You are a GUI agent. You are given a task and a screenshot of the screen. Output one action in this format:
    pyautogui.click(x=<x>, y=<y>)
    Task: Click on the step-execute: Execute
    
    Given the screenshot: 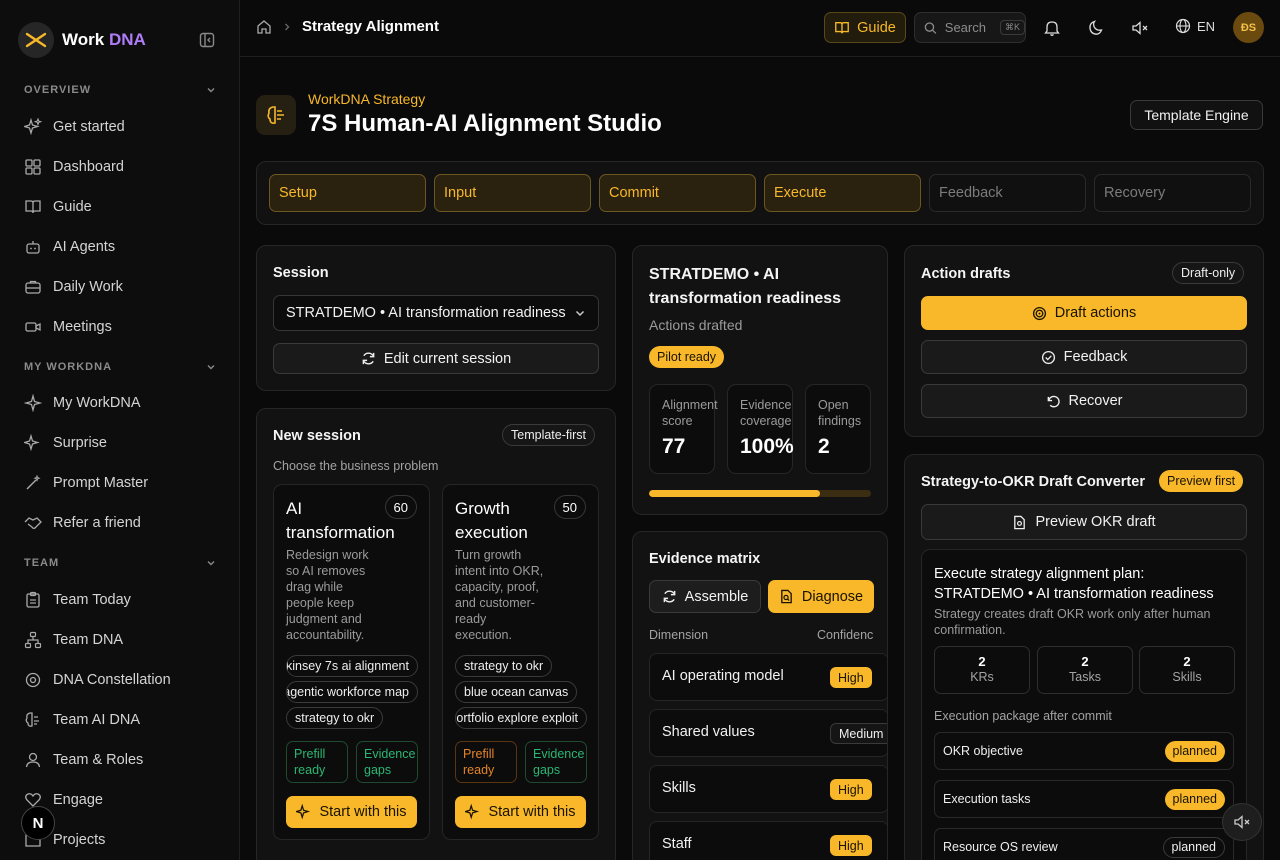 What is the action you would take?
    pyautogui.click(x=842, y=193)
    